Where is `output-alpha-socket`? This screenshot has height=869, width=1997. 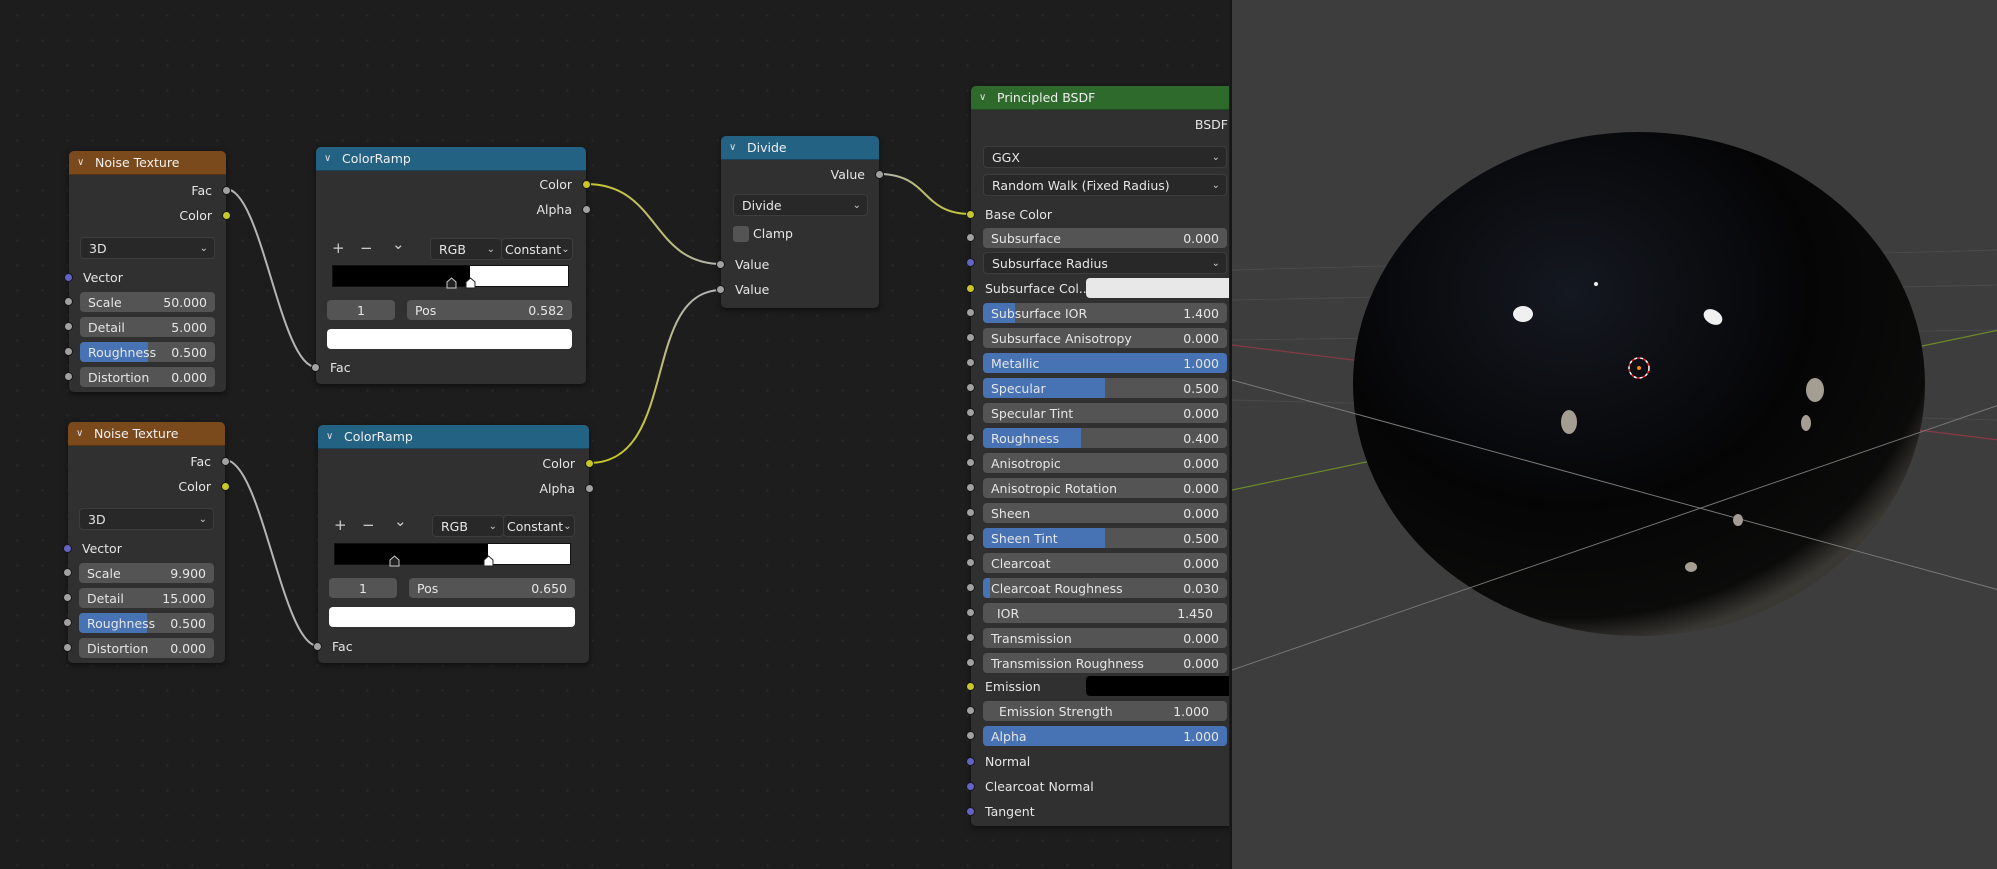 output-alpha-socket is located at coordinates (586, 209).